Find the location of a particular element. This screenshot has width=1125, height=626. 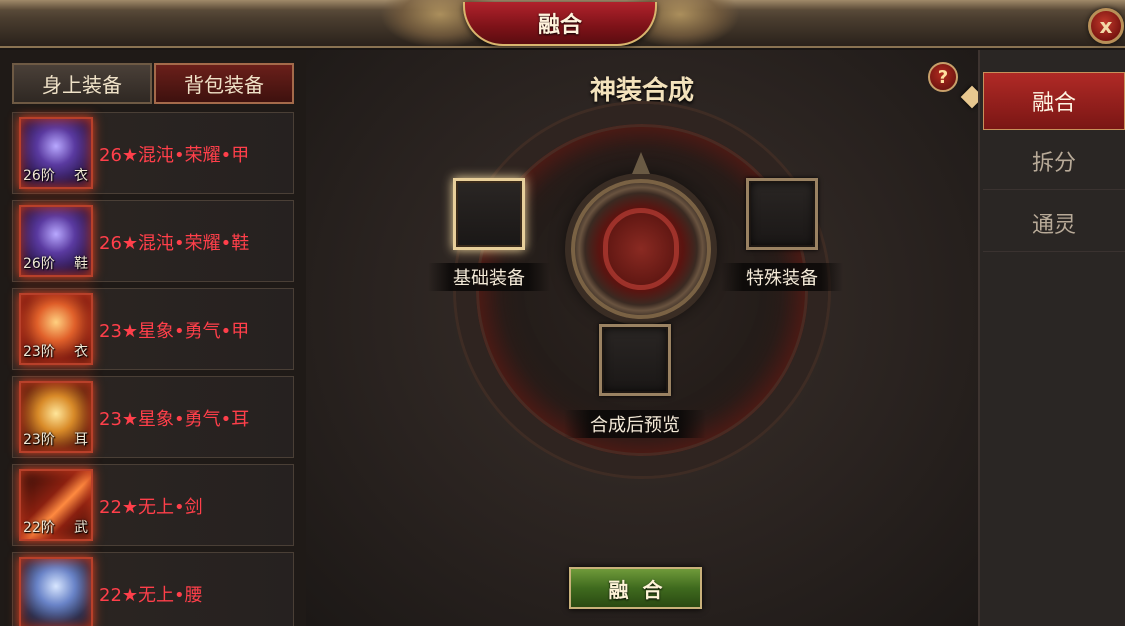

list-item: 22阶 武 22★无上•剑 is located at coordinates (153, 505).